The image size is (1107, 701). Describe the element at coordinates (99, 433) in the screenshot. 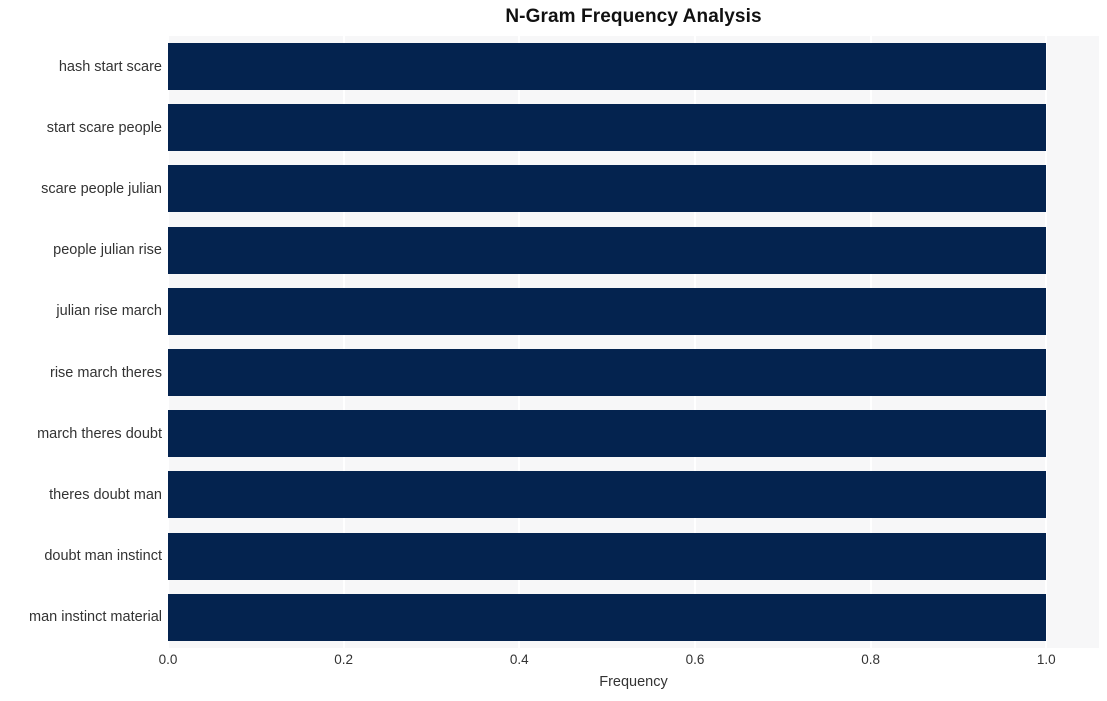

I see `y-axis-tick-label: march theres doubt` at that location.